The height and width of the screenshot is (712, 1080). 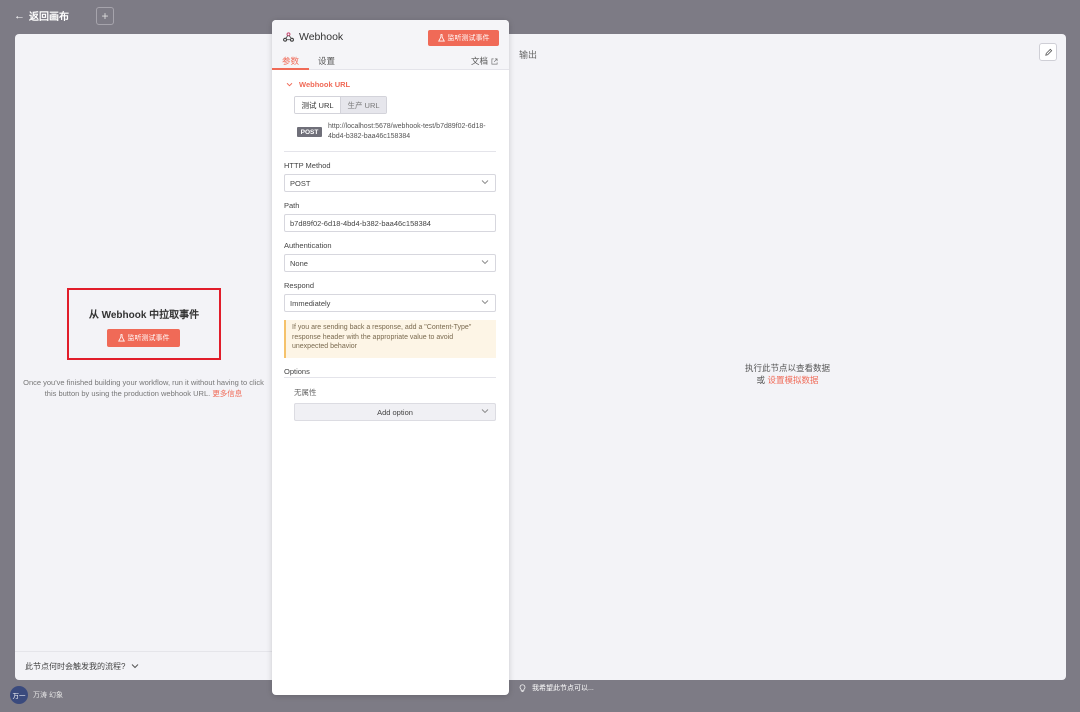 I want to click on user-area: 万一 万涛 幻象, so click(x=36, y=695).